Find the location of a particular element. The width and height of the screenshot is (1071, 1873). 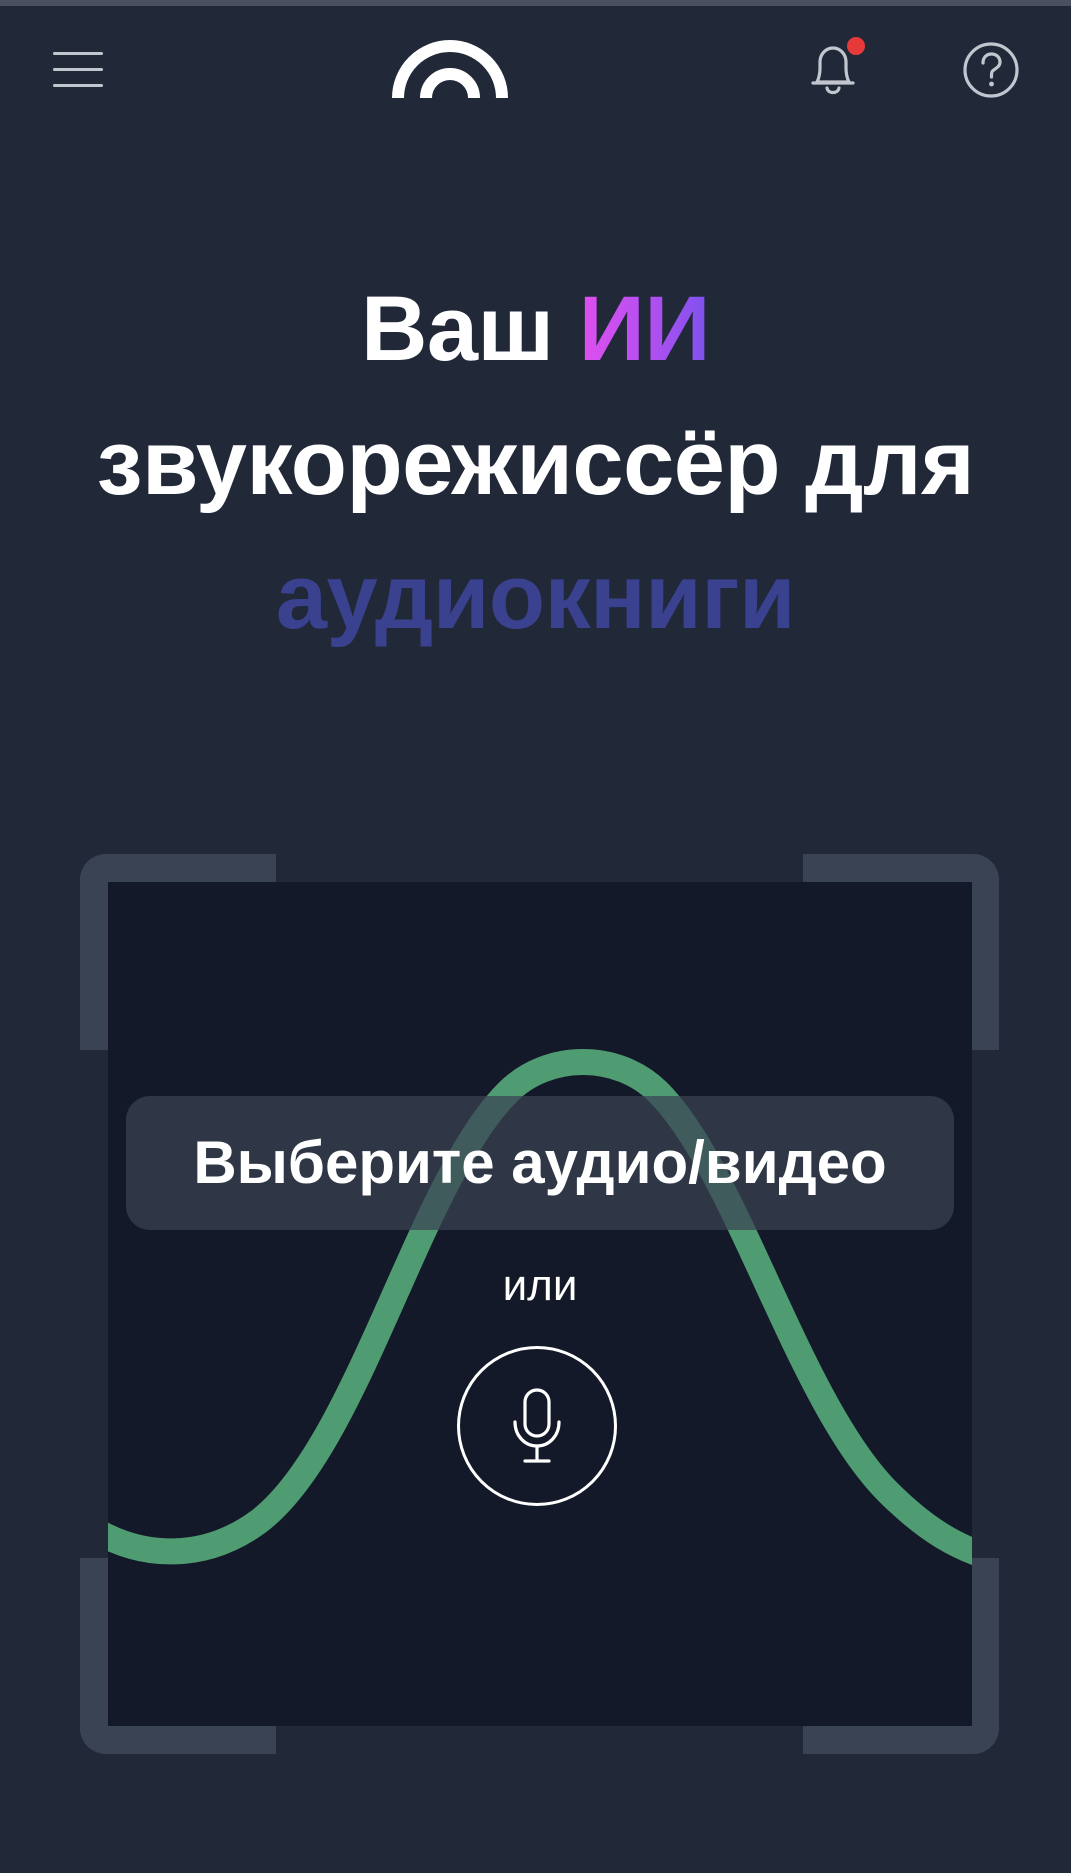

record-microphone-button is located at coordinates (537, 1426).